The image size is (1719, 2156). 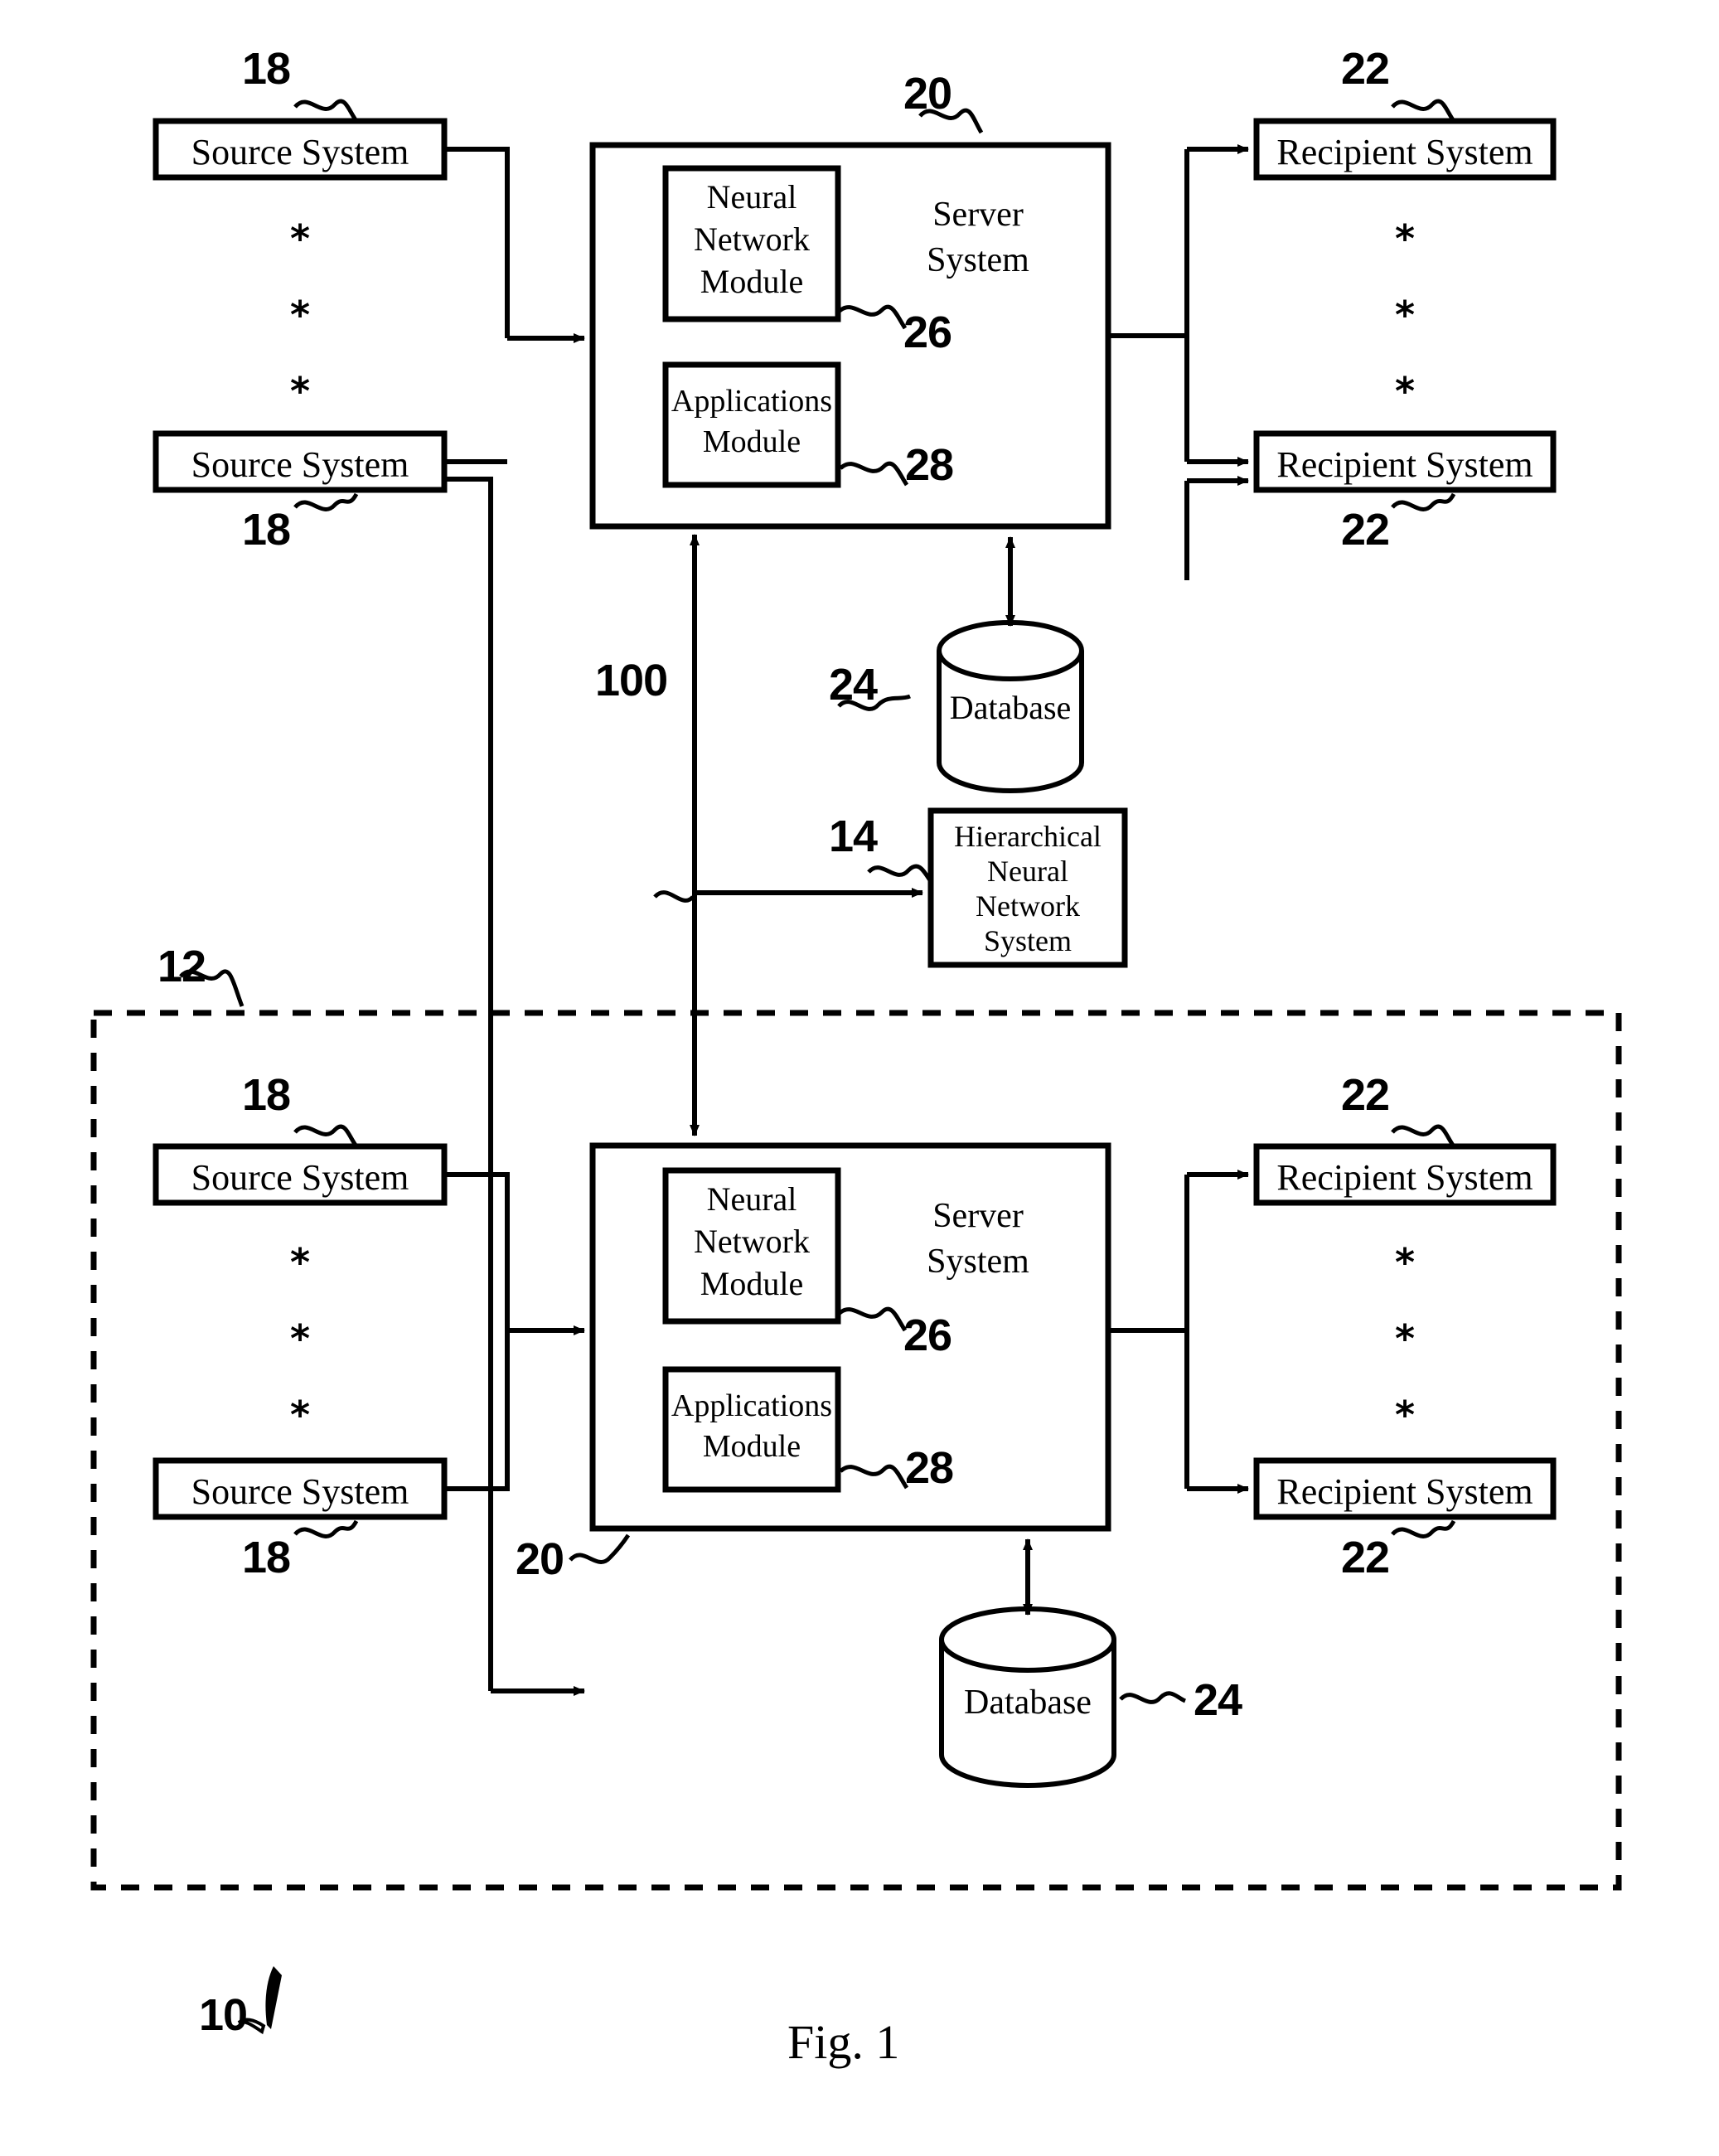 What do you see at coordinates (1365, 1095) in the screenshot?
I see `ref-22-bottom-1: 22` at bounding box center [1365, 1095].